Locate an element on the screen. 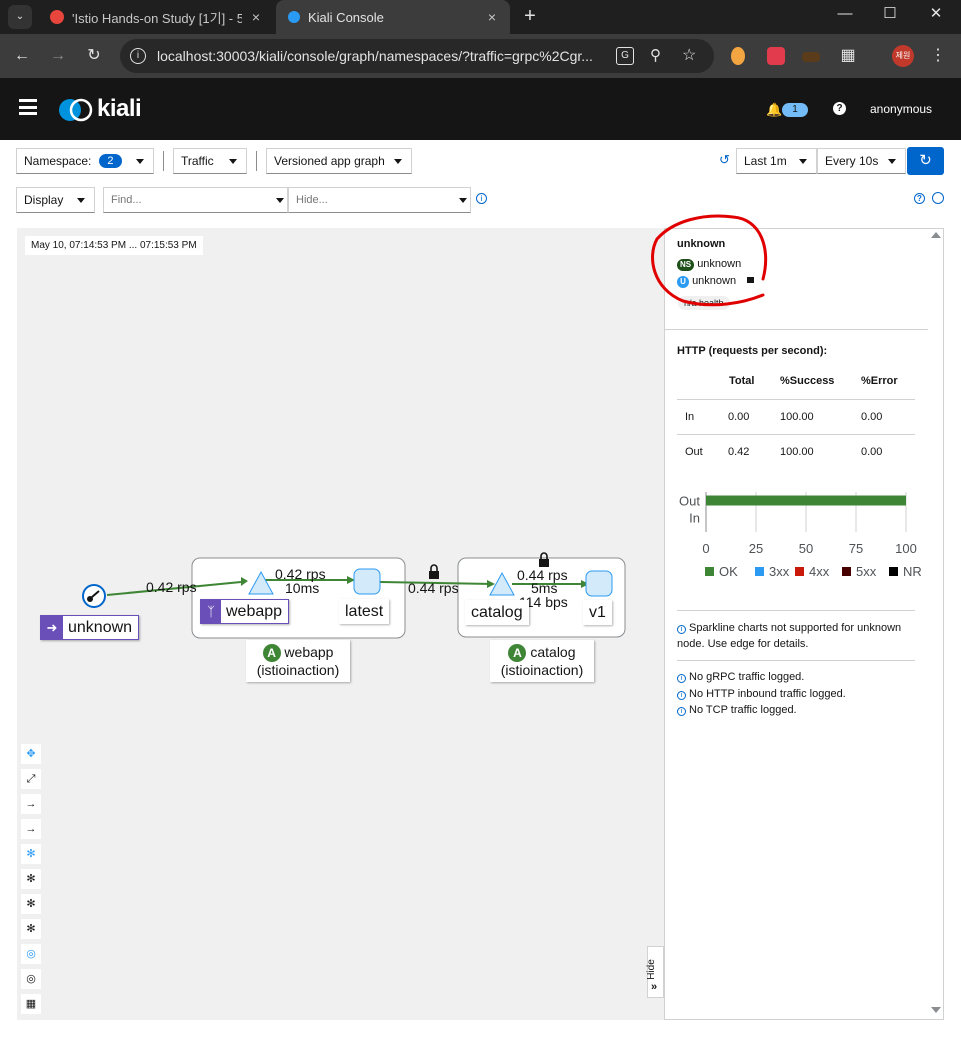 This screenshot has width=961, height=1051. forward-icon: → is located at coordinates (58, 56).